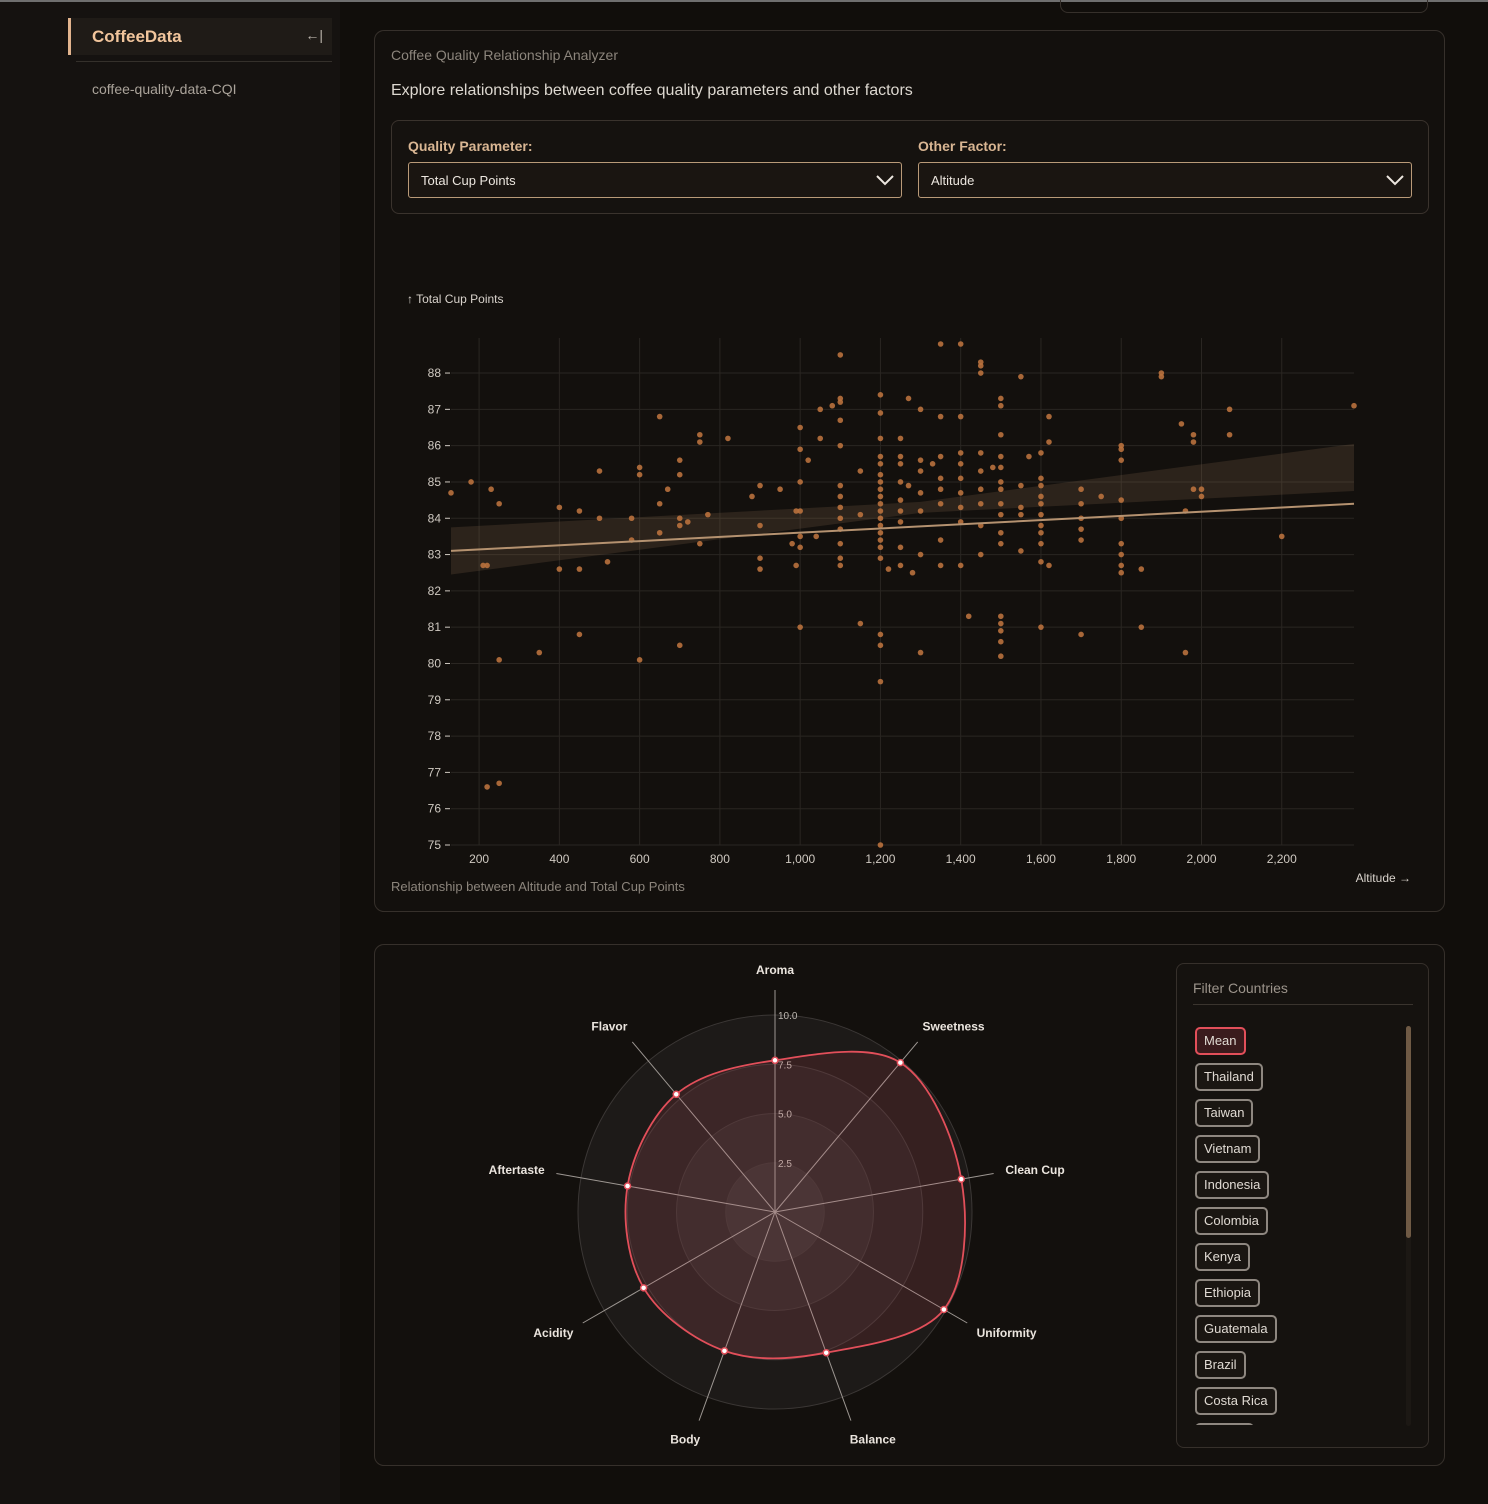 This screenshot has height=1504, width=1488. Describe the element at coordinates (435, 373) in the screenshot. I see `y-tick-label: 88` at that location.